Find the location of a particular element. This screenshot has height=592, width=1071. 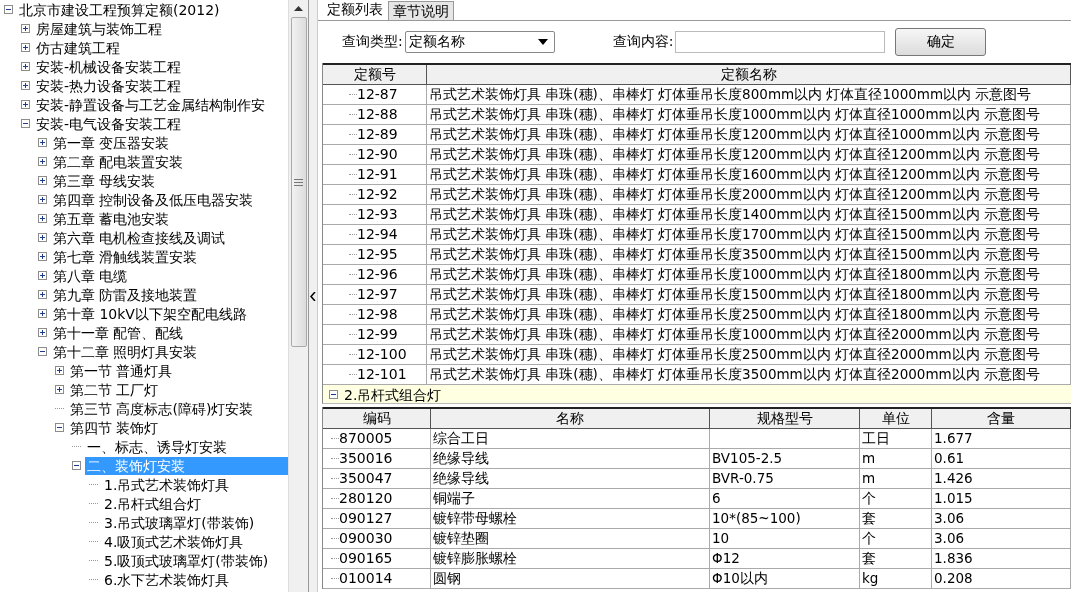

table-cell: 12-96 is located at coordinates (377, 274).